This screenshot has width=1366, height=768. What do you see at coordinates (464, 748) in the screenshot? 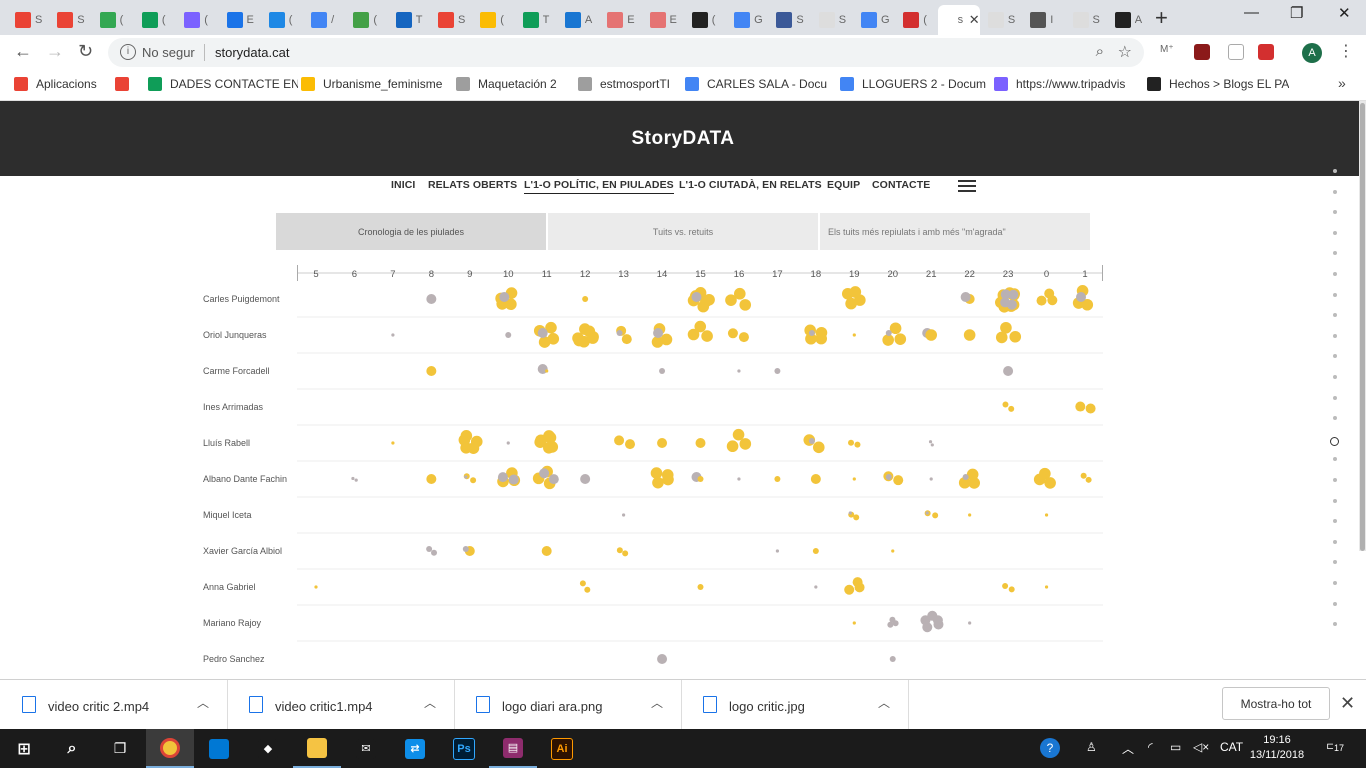
I see `taskbar-app-photoshop: Ps` at bounding box center [464, 748].